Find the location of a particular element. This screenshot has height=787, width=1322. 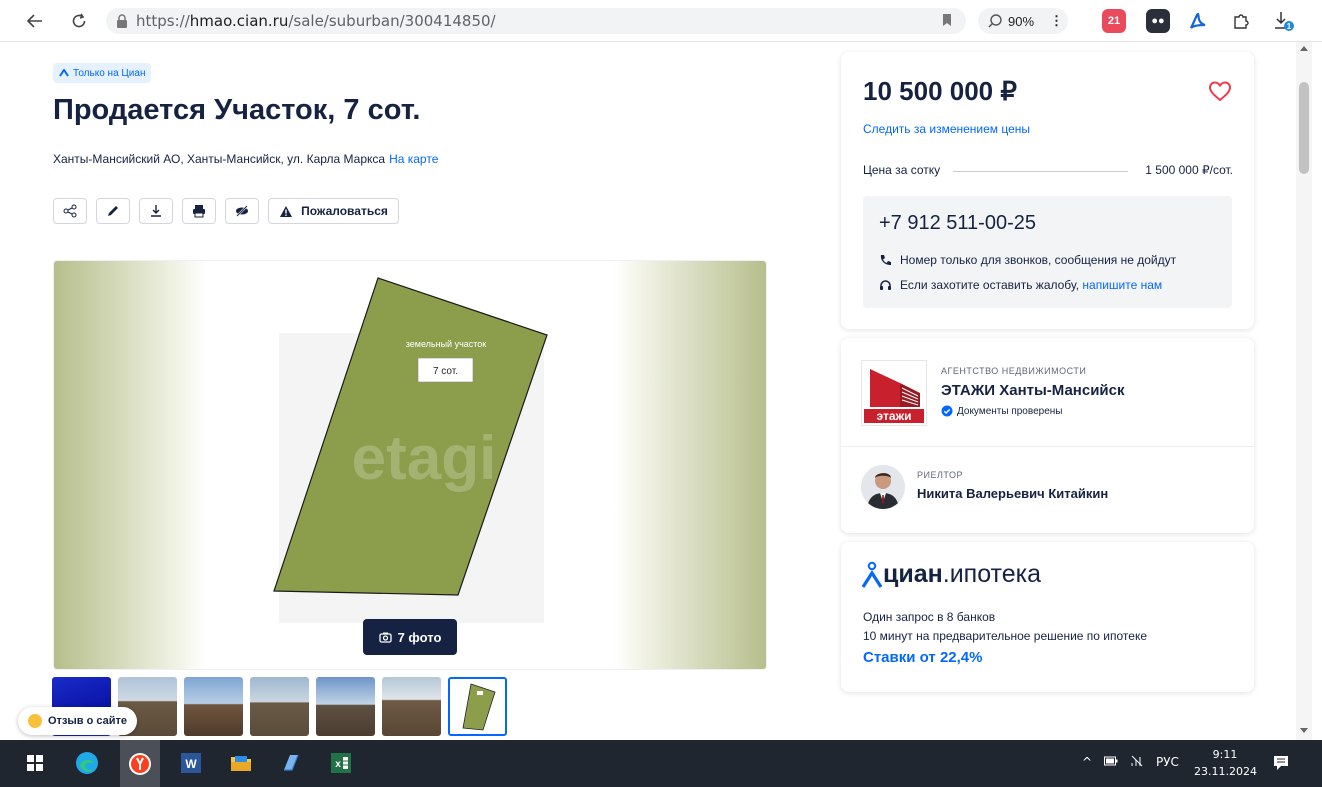

edge-icon is located at coordinates (87, 763).